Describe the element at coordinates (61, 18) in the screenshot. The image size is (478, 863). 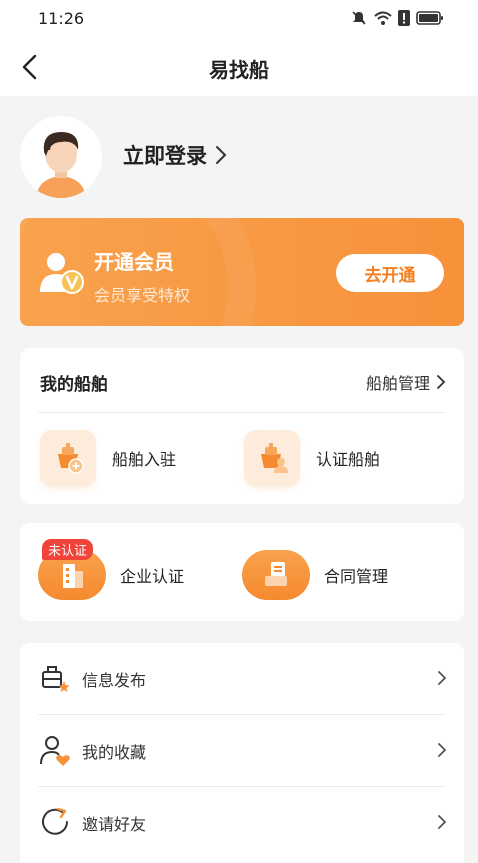
I see `status-time: 11:26` at that location.